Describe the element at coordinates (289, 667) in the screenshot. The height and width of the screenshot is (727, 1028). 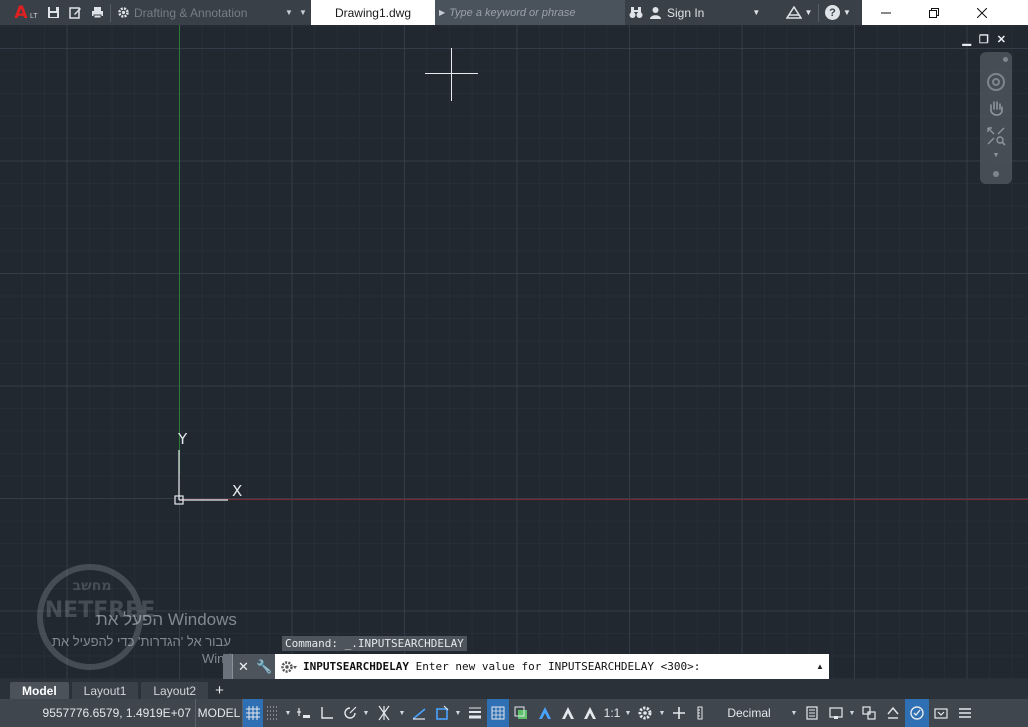
I see `command-prompt-button` at that location.